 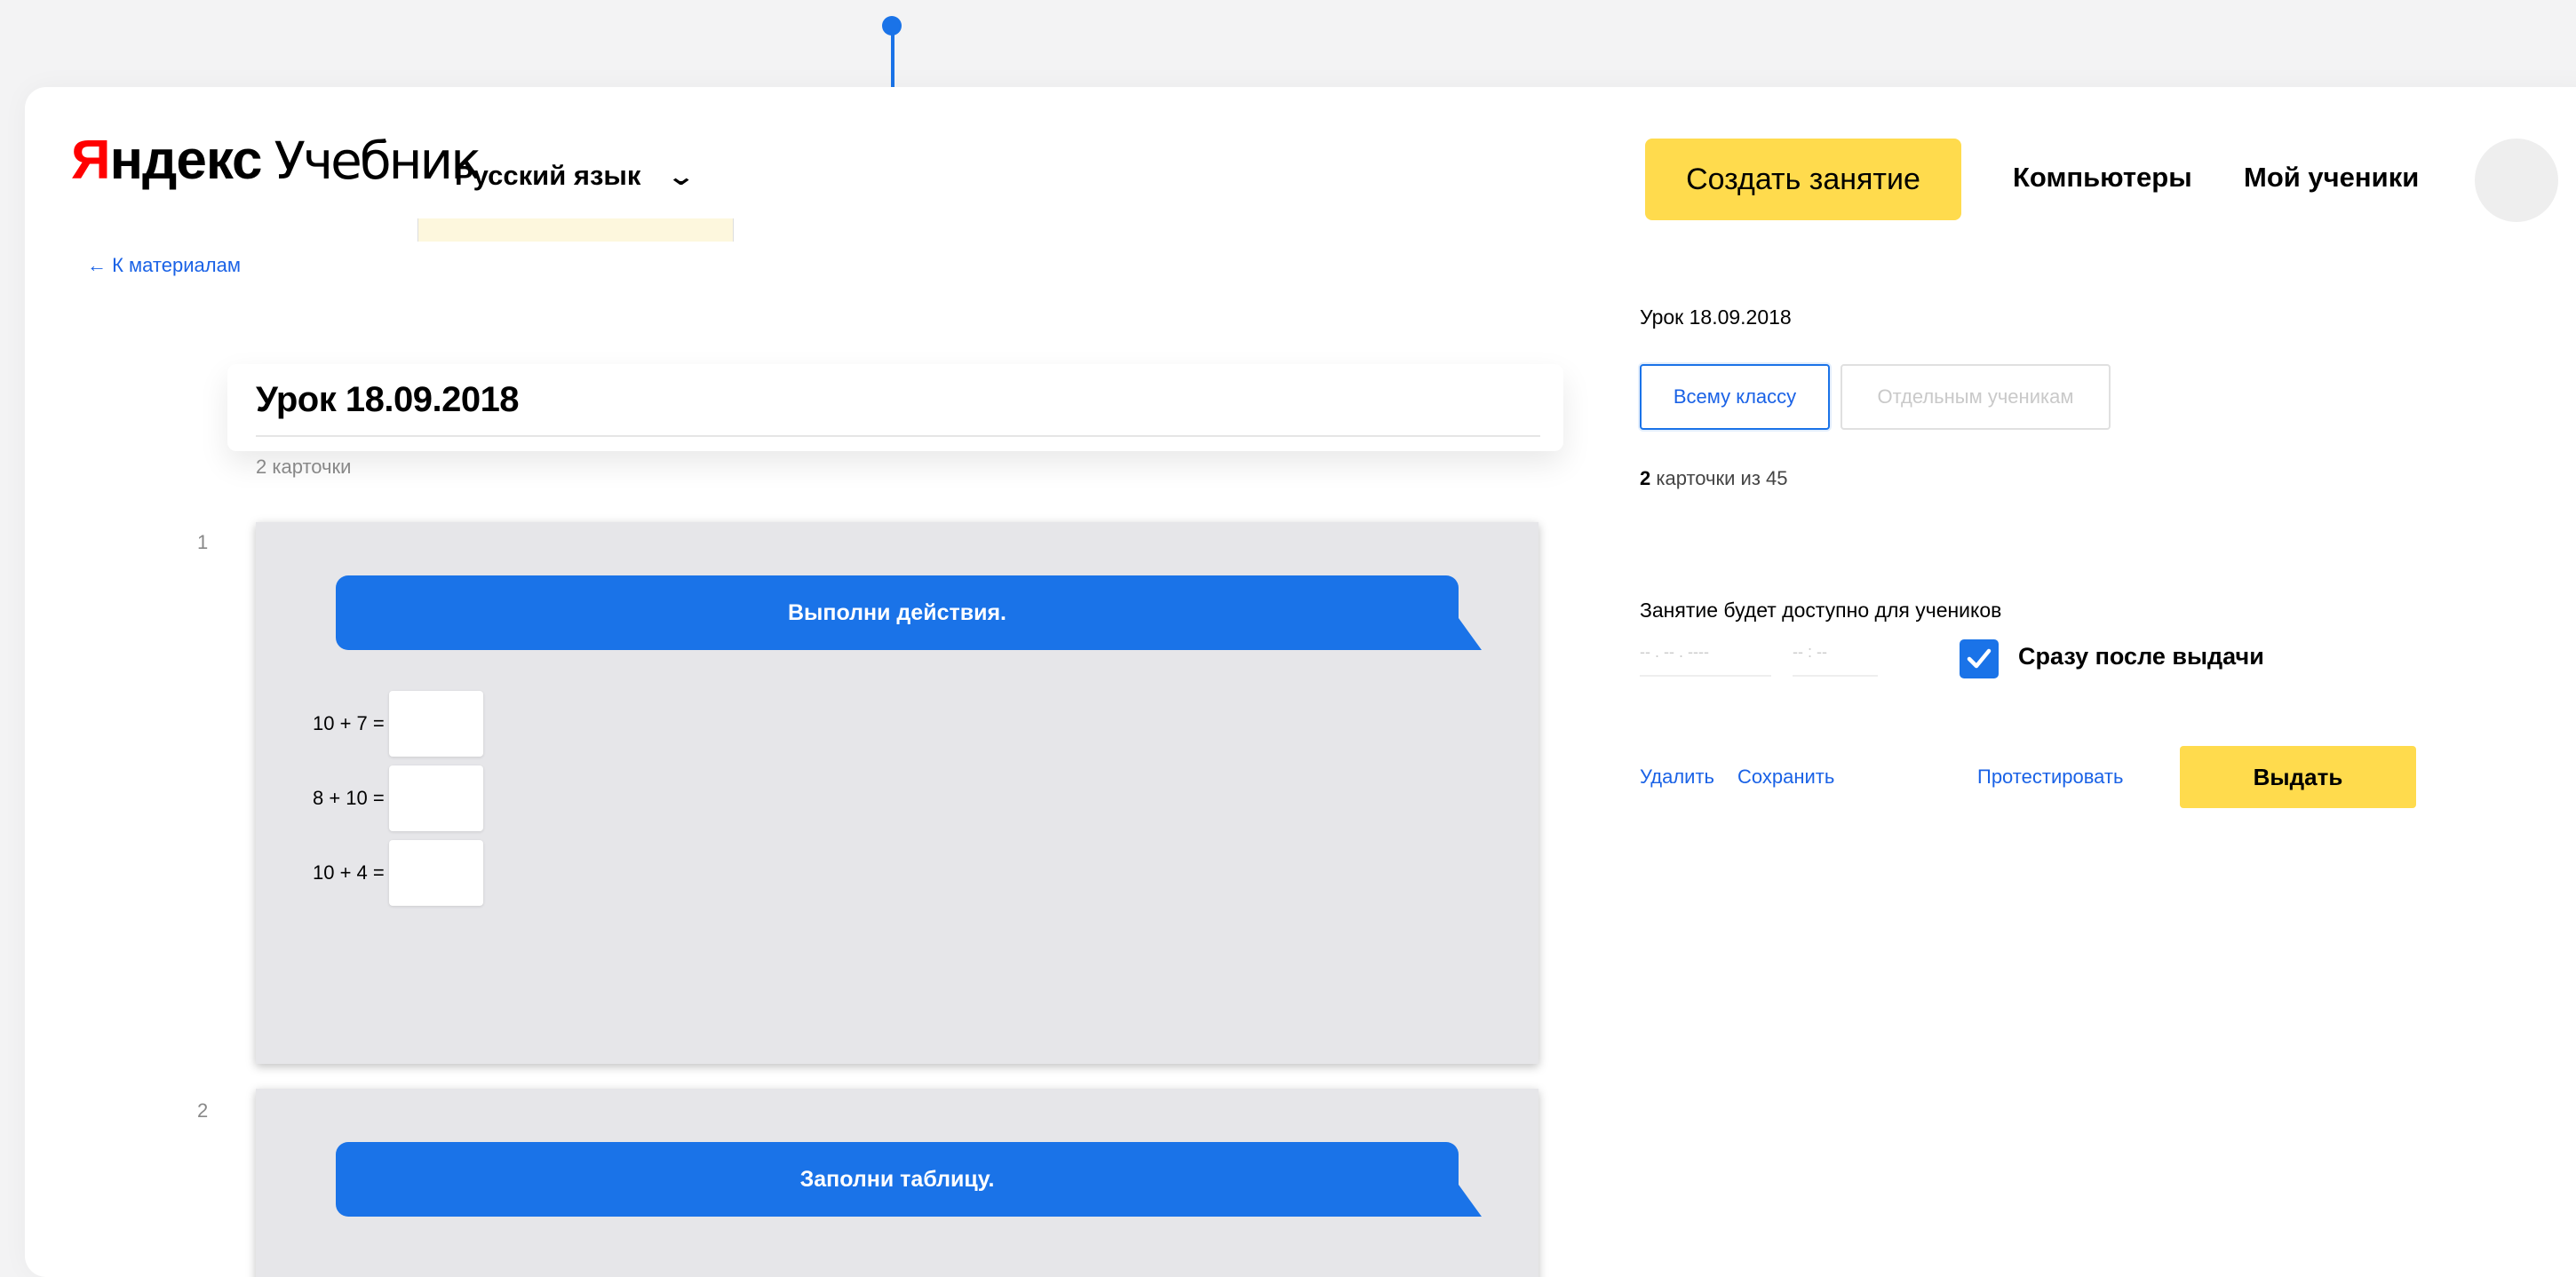 What do you see at coordinates (91, 161) in the screenshot?
I see `logo-letter: Я` at bounding box center [91, 161].